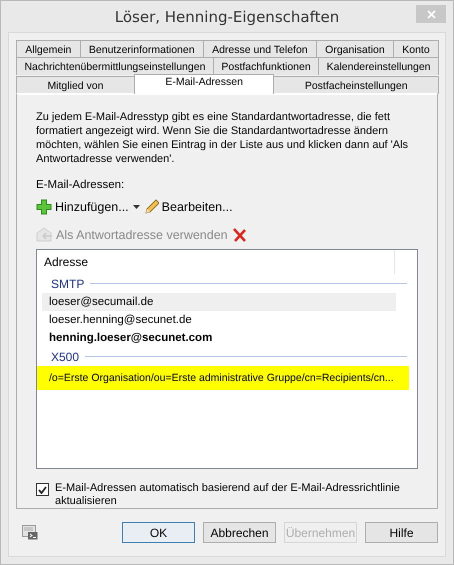 This screenshot has width=454, height=565. I want to click on close-icon, so click(431, 14).